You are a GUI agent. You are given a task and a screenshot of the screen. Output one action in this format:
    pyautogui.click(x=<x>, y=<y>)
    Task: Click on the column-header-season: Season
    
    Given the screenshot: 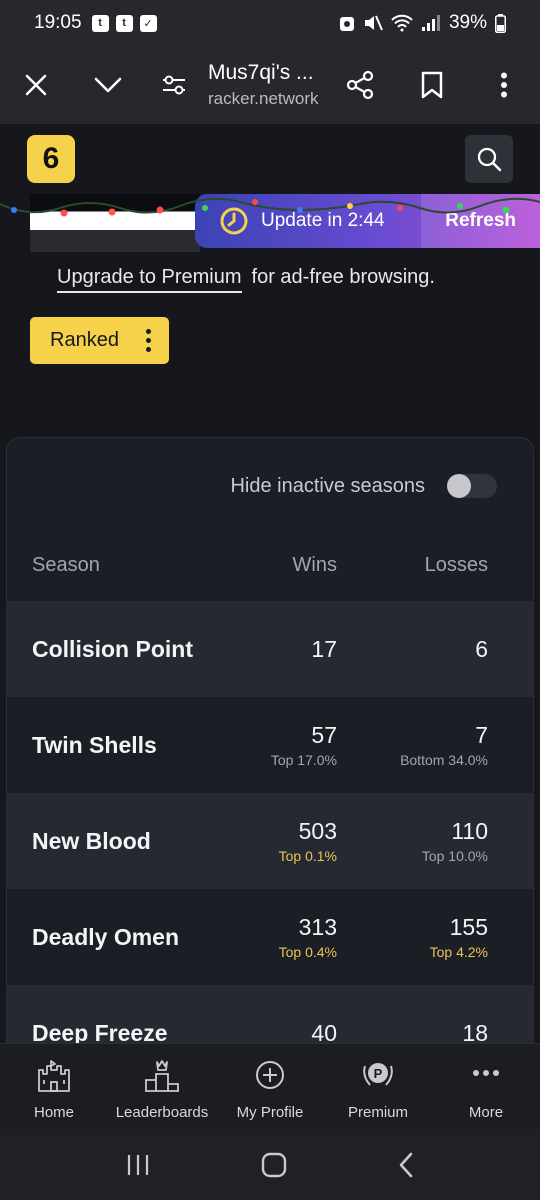 What is the action you would take?
    pyautogui.click(x=66, y=565)
    